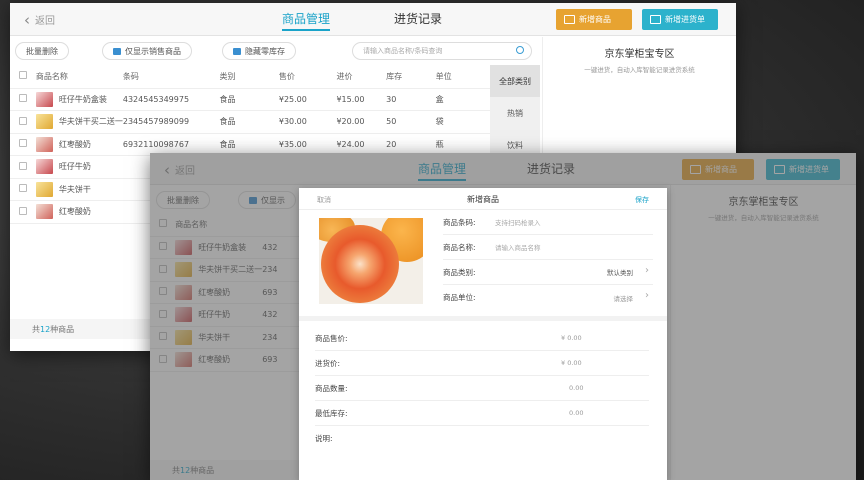 The width and height of the screenshot is (864, 480). I want to click on cell-unit: 袋, so click(462, 122).